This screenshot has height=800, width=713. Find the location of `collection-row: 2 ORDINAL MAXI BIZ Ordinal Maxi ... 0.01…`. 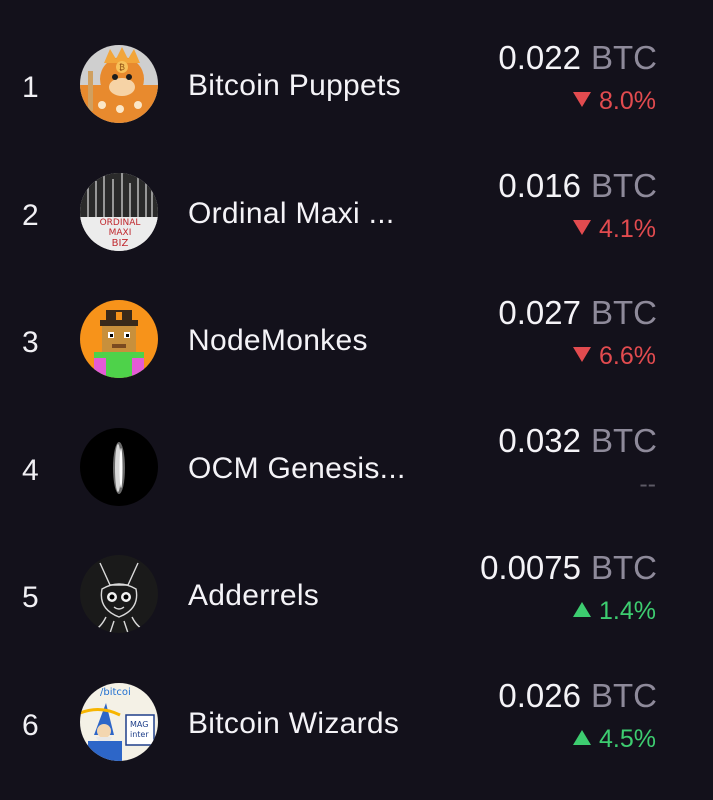

collection-row: 2 ORDINAL MAXI BIZ Ordinal Maxi ... 0.01… is located at coordinates (356, 222).